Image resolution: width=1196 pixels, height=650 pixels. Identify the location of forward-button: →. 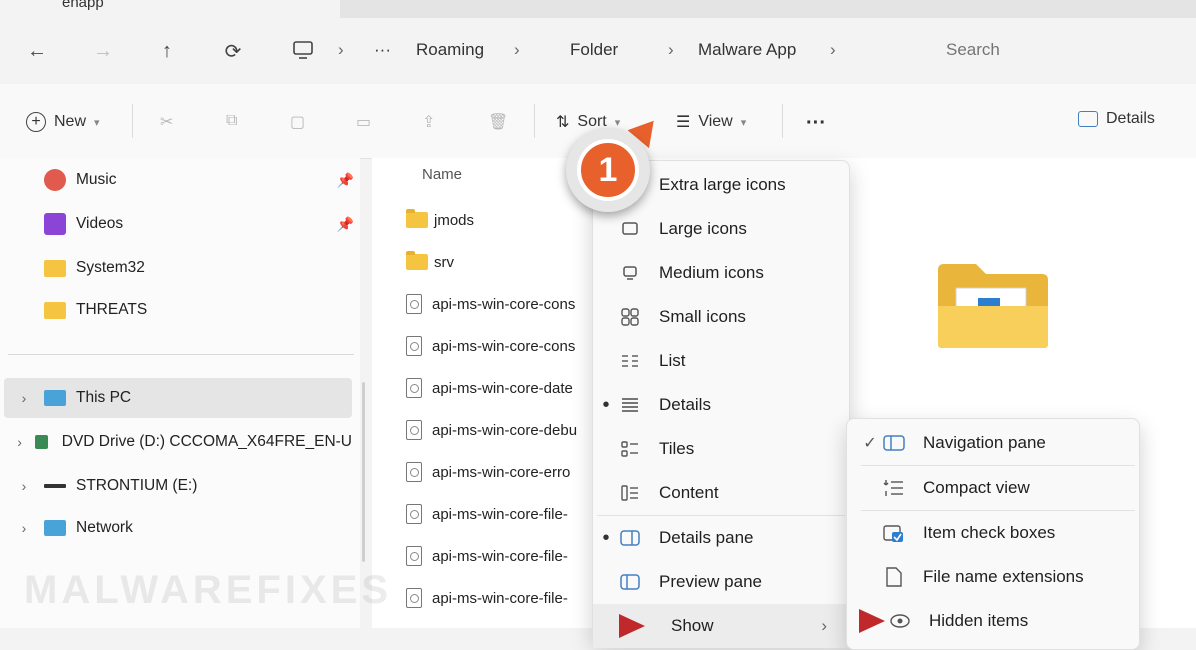
(103, 51).